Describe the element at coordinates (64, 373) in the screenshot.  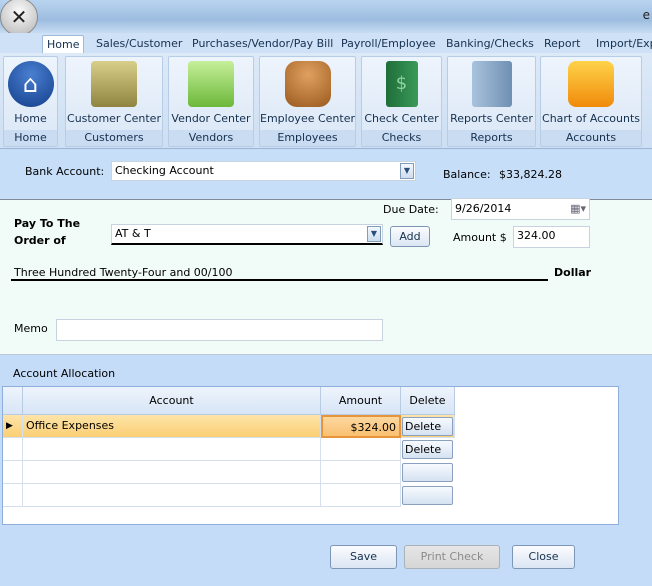
I see `account-allocation-title: Account Allocation` at that location.